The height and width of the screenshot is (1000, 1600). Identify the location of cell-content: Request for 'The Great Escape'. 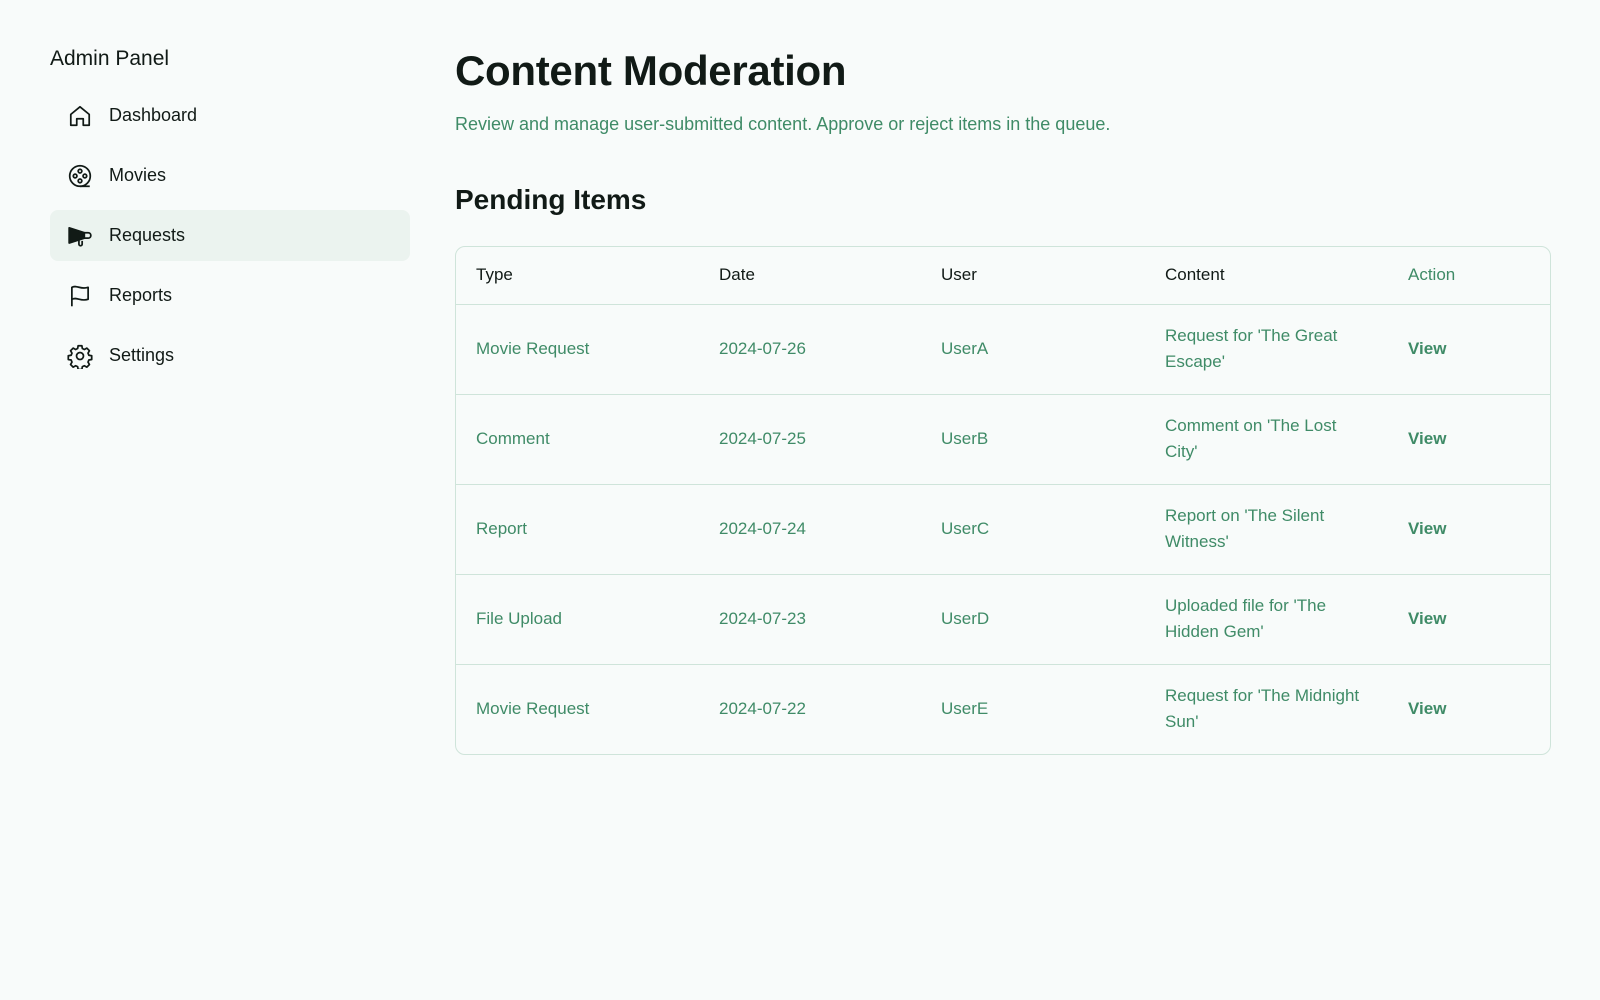
(1251, 348).